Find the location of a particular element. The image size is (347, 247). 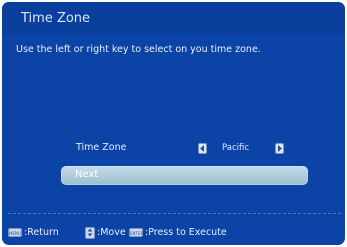

menu-key-icon: MENU is located at coordinates (15, 232).